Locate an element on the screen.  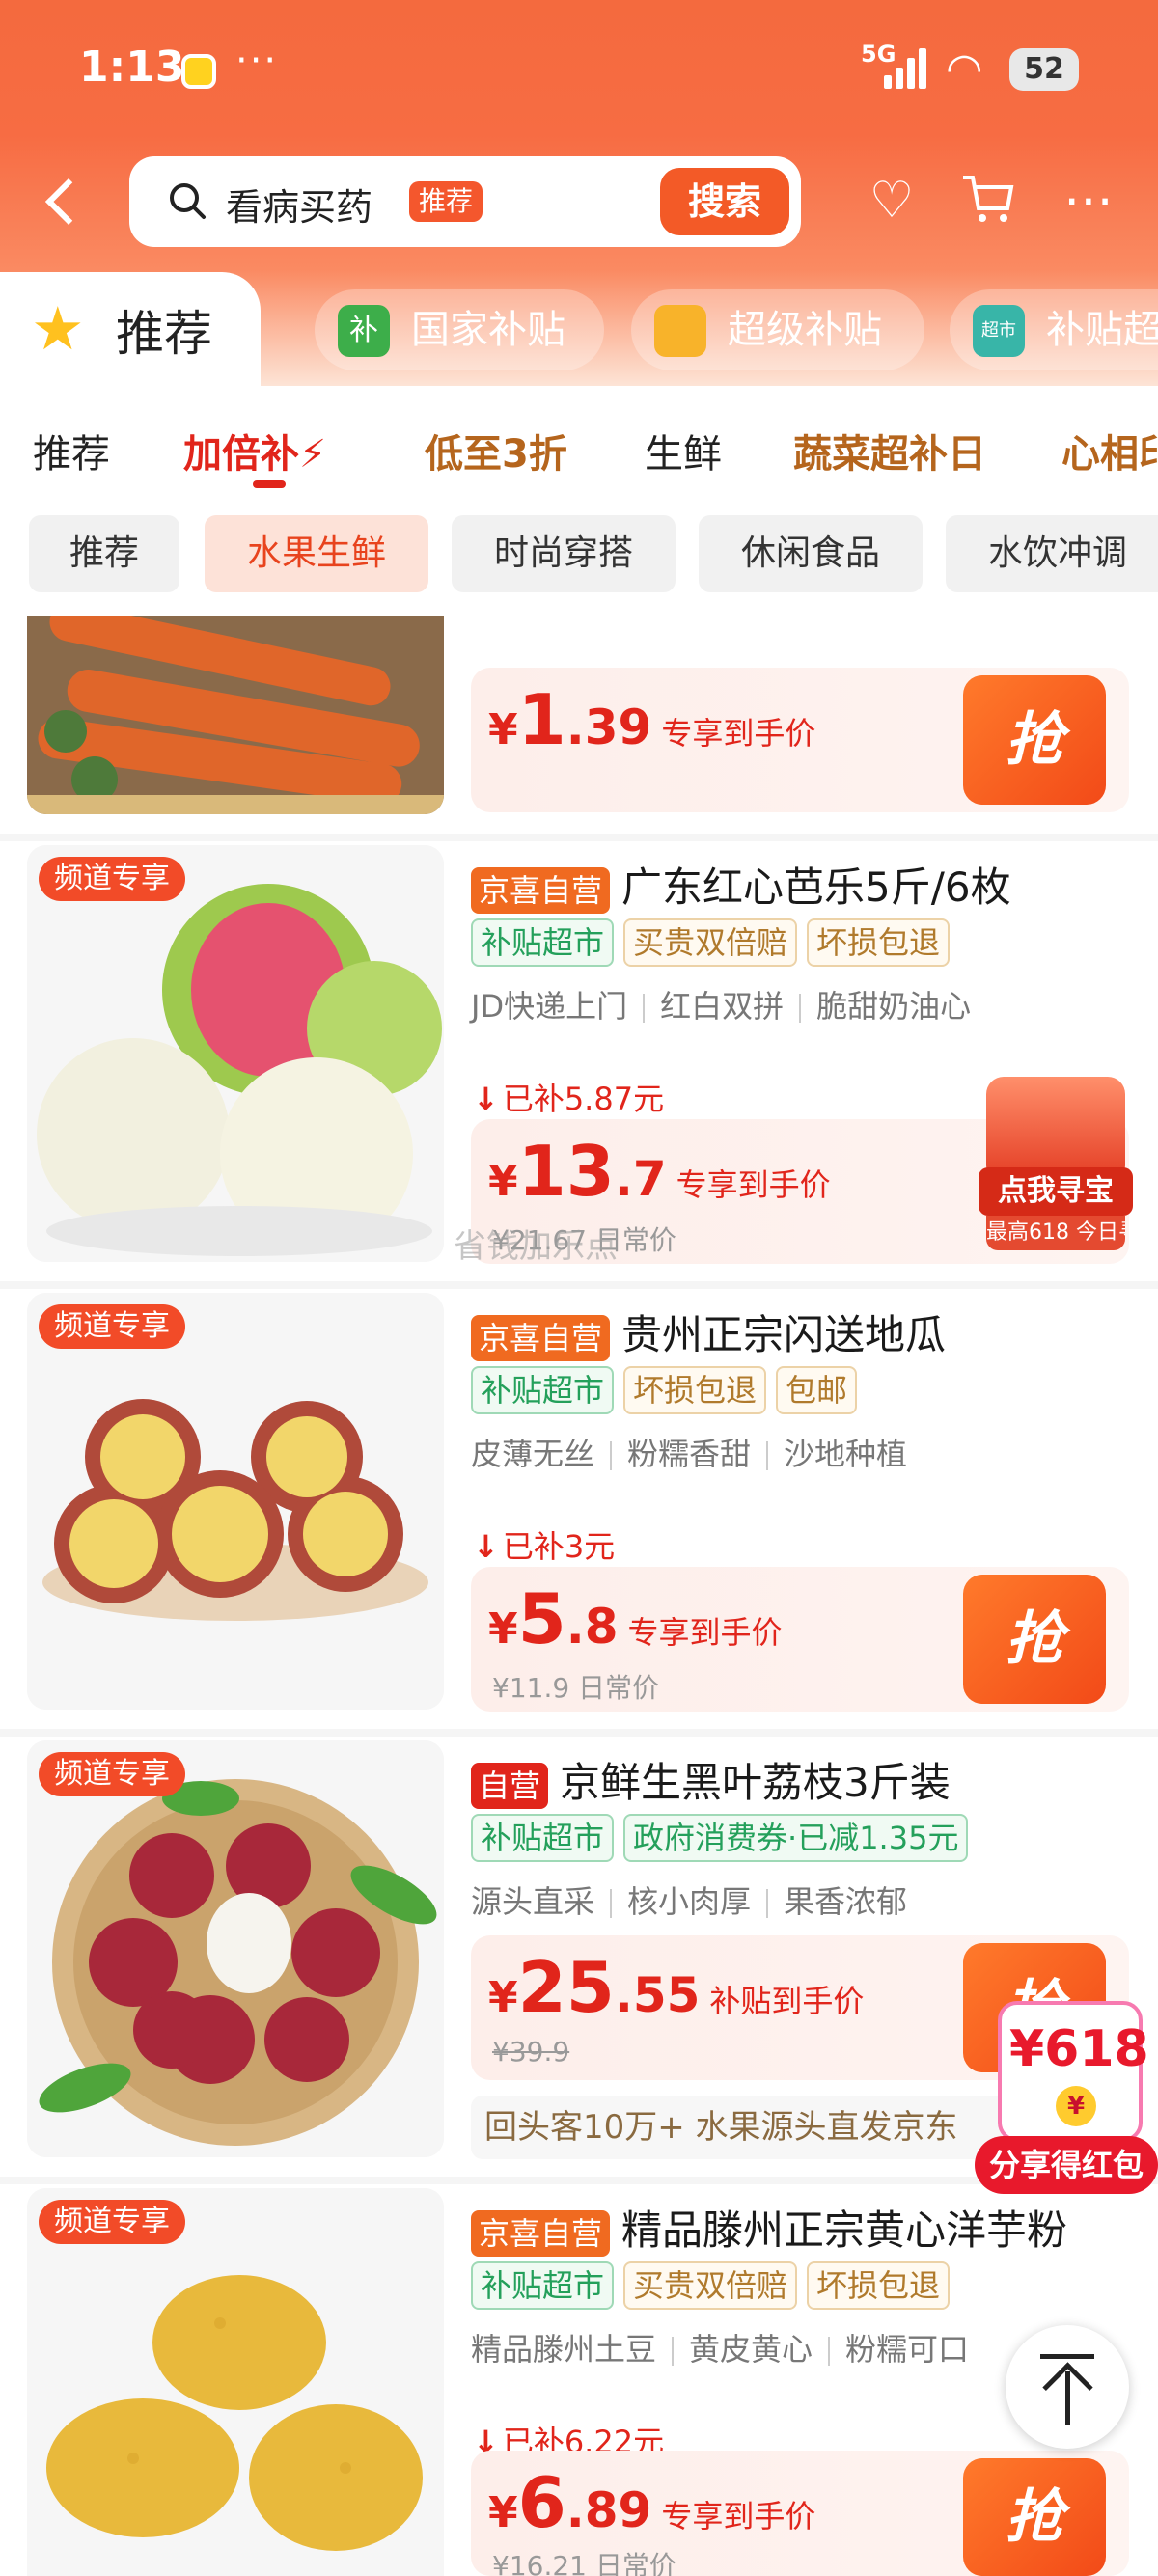
feature: 果香浓郁 is located at coordinates (846, 1902).